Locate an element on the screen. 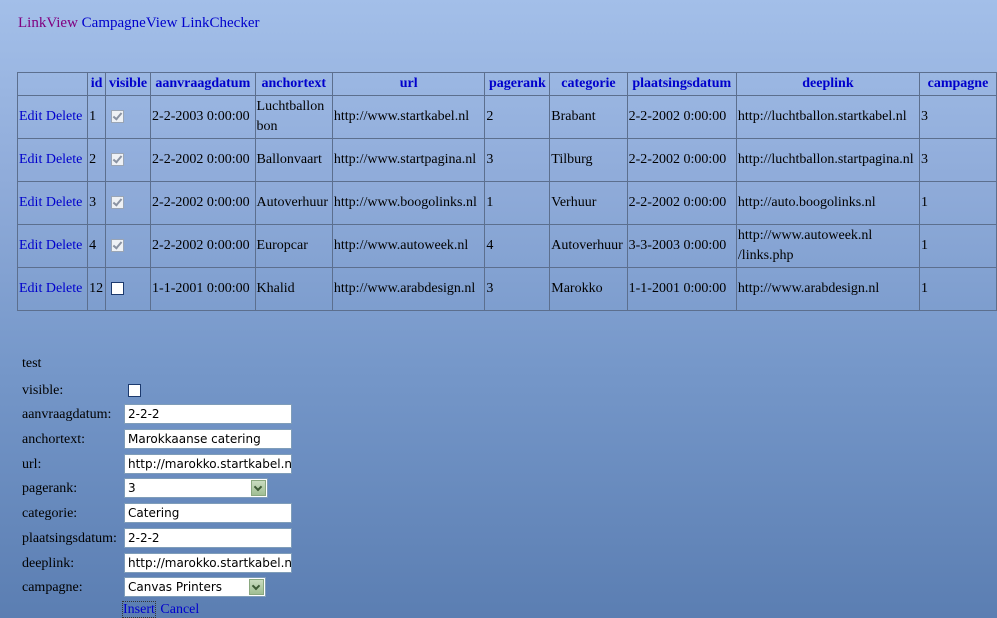 Image resolution: width=997 pixels, height=618 pixels. visible-label: visible: is located at coordinates (43, 390).